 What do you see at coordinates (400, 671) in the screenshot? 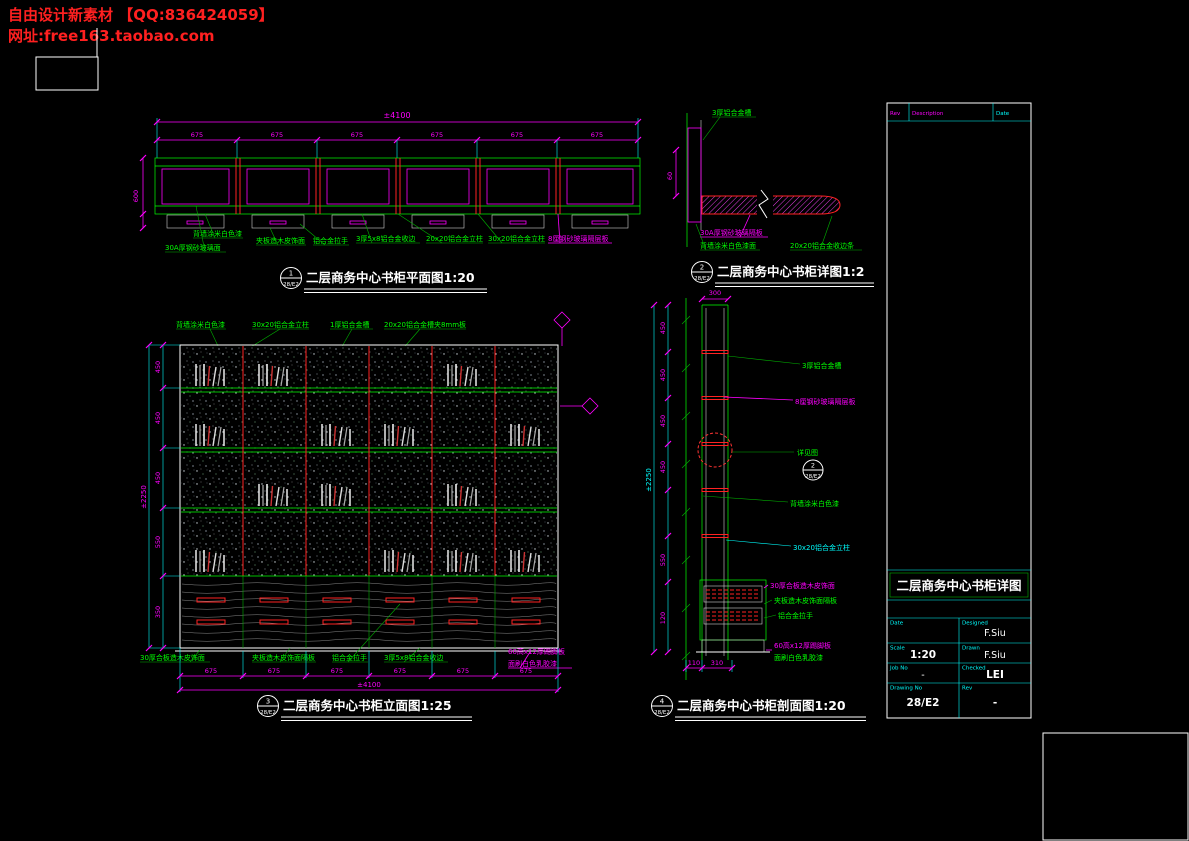
I see `elev-dim-s4: 675` at bounding box center [400, 671].